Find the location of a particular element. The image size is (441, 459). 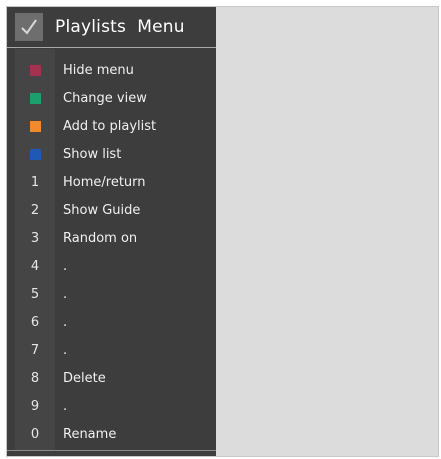

green-swatch is located at coordinates (35, 98).